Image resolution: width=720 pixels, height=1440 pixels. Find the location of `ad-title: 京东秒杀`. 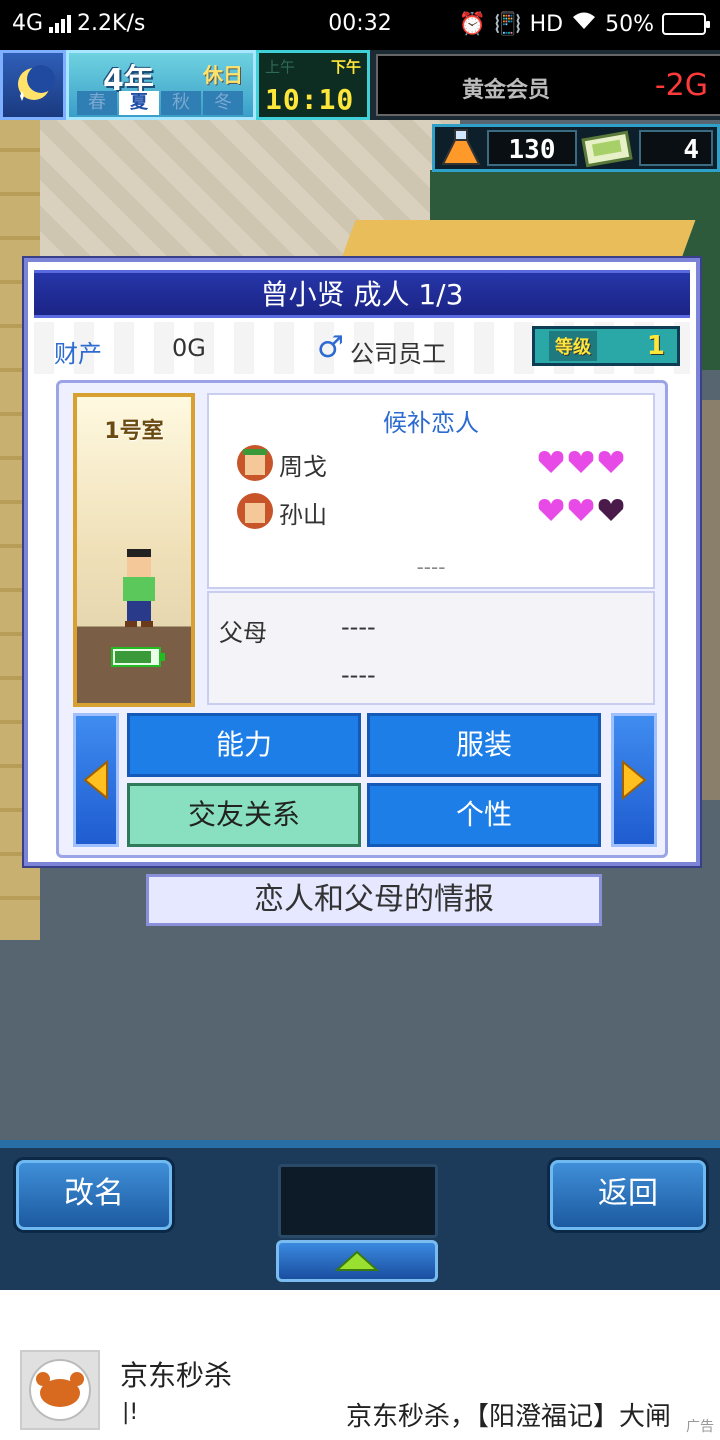

ad-title: 京东秒杀 is located at coordinates (176, 1374).